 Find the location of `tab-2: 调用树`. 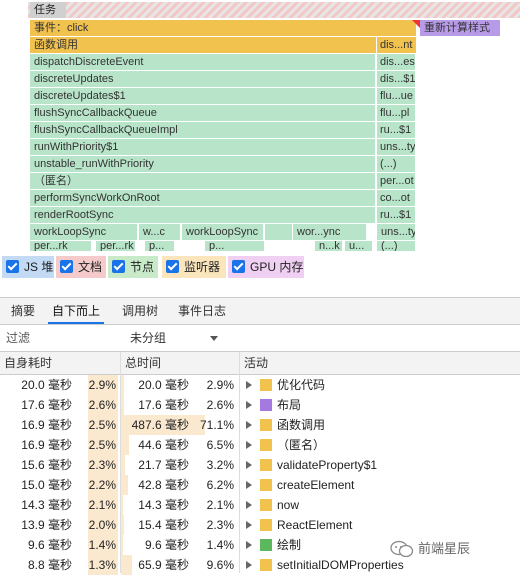

tab-2: 调用树 is located at coordinates (140, 311).